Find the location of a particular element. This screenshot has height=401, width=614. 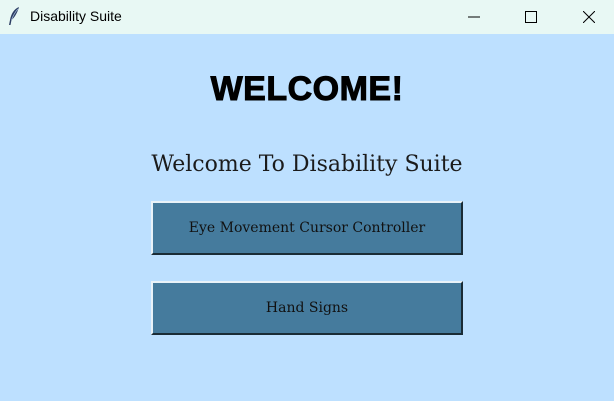

title-bar: Disability Suite is located at coordinates (307, 17).